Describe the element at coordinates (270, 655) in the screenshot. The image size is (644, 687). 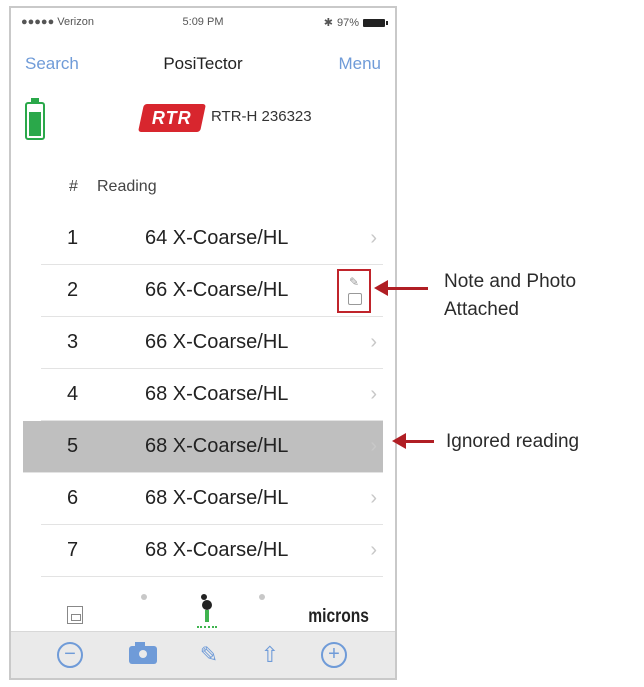
I see `share-icon: ⇧` at that location.